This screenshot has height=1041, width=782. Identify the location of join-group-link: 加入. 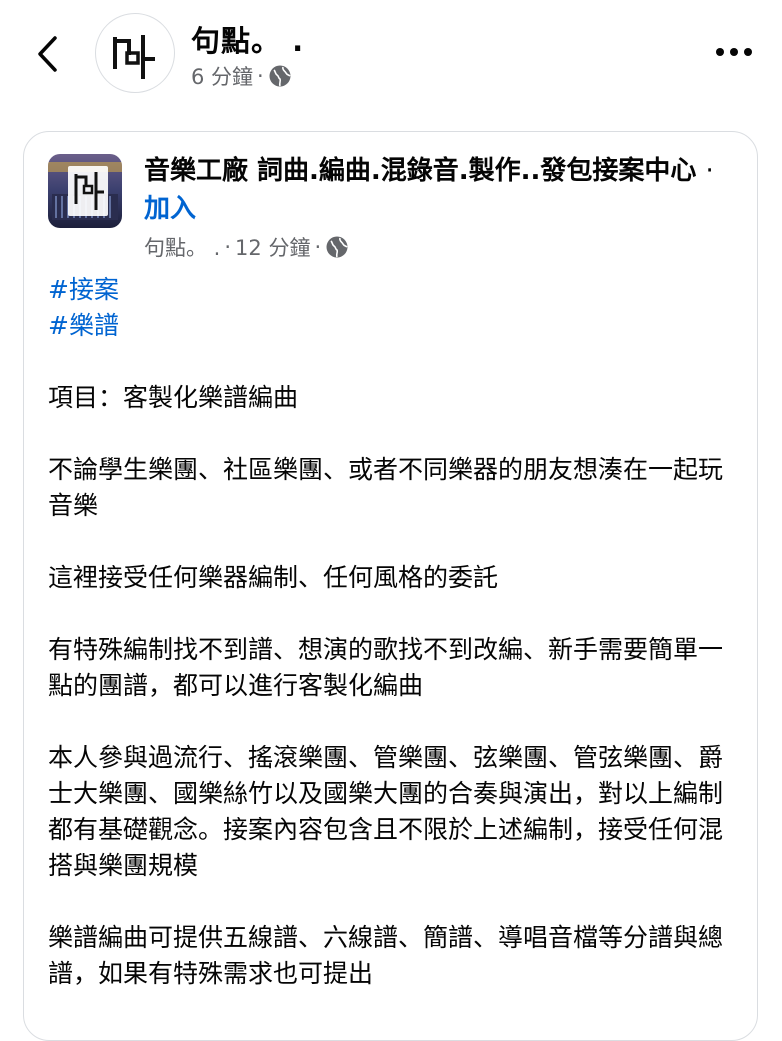
(170, 209).